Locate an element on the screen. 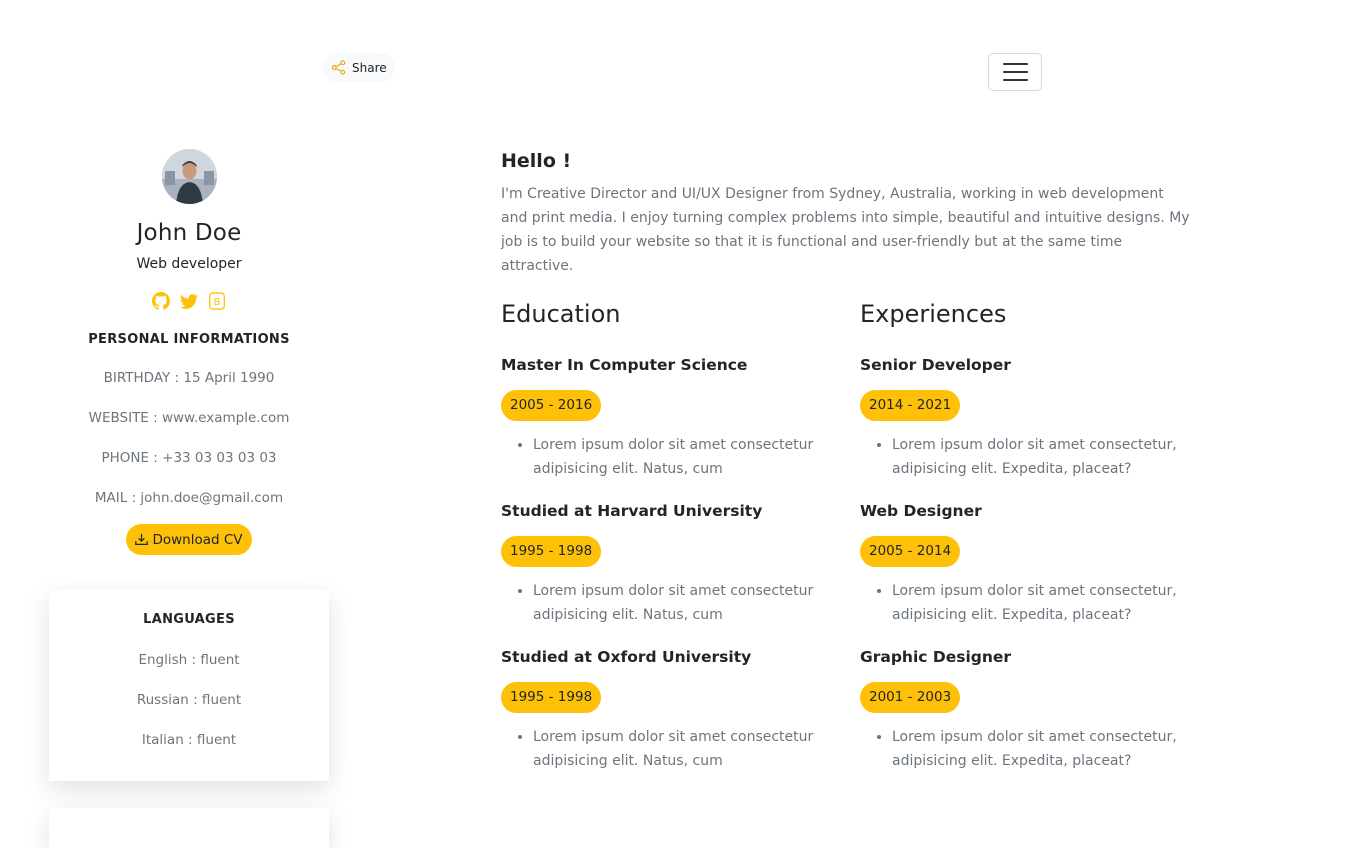 The width and height of the screenshot is (1352, 848). github-icon is located at coordinates (161, 301).